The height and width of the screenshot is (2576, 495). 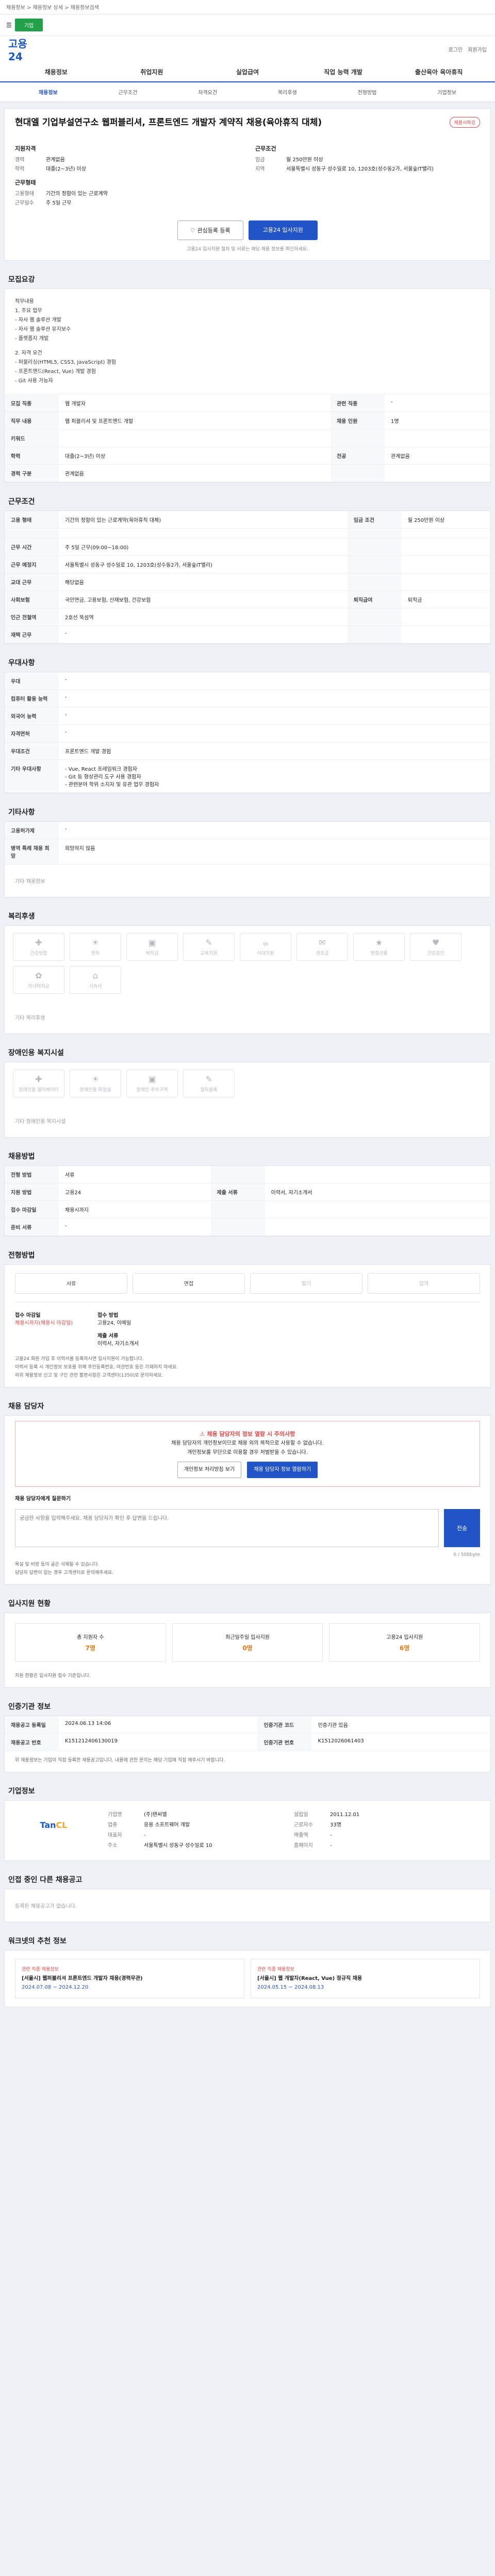 What do you see at coordinates (21, 1157) in the screenshot?
I see `section-title: 채용방법` at bounding box center [21, 1157].